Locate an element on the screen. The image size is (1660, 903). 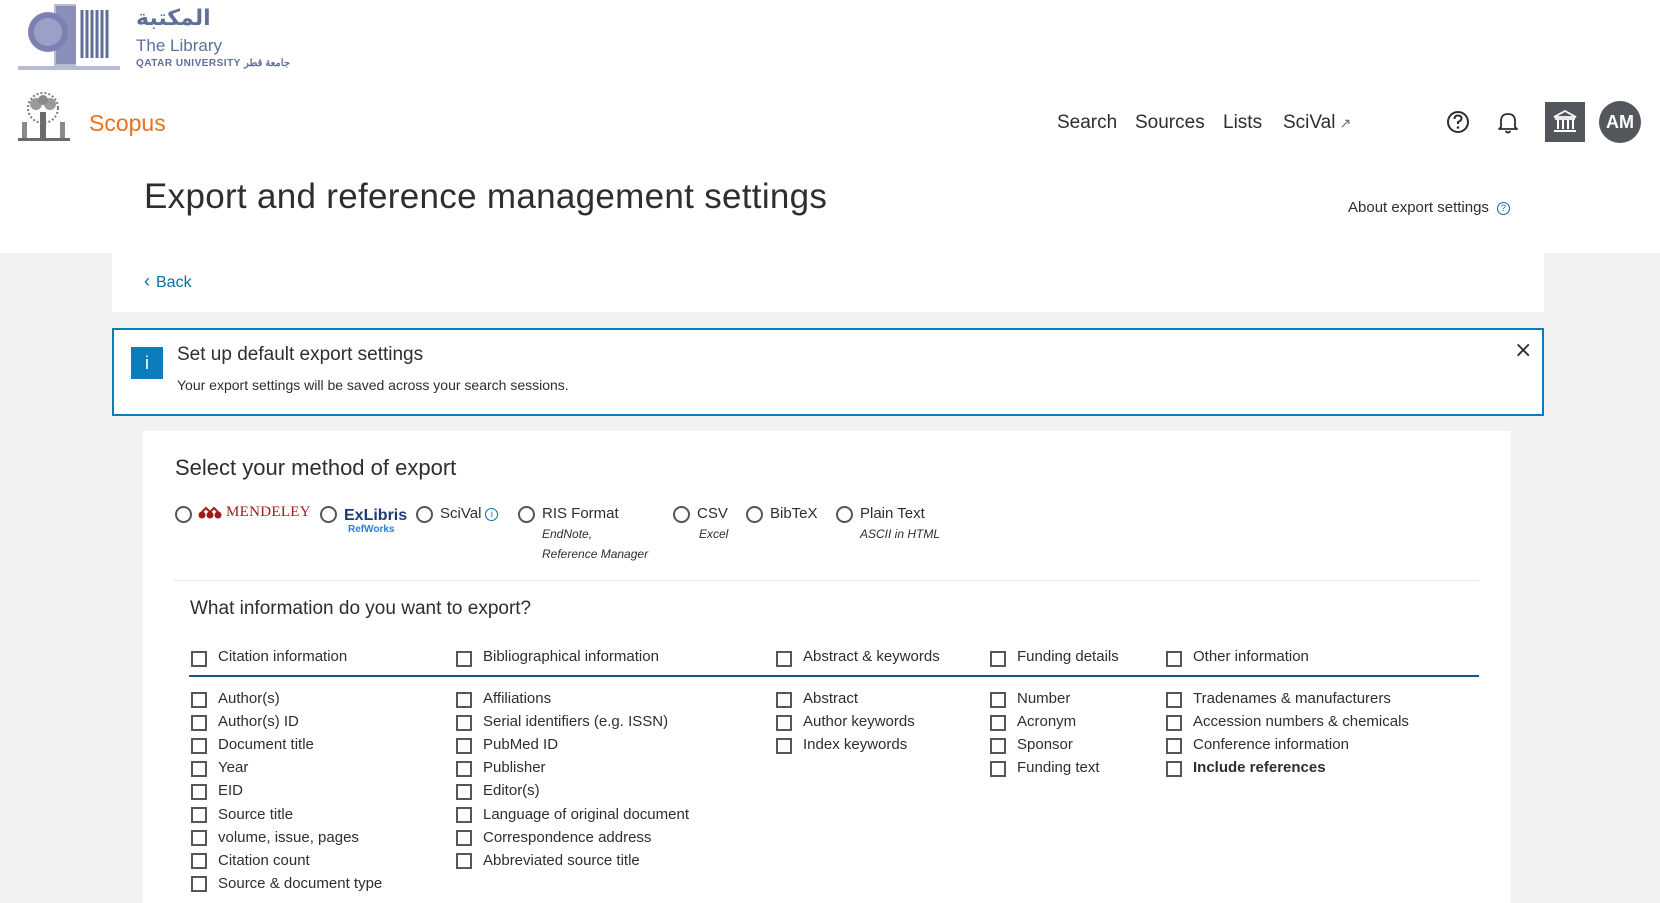
option-year: Year is located at coordinates (233, 767).